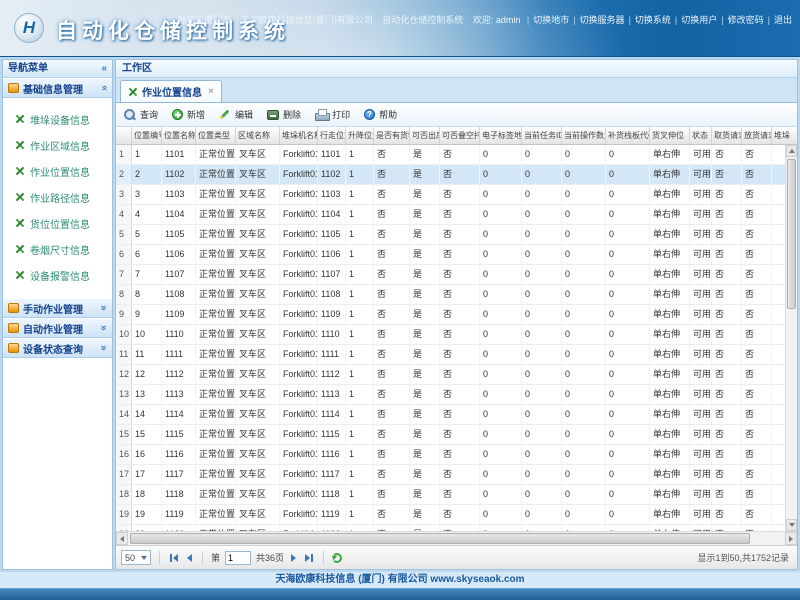 The height and width of the screenshot is (600, 800). What do you see at coordinates (124, 474) in the screenshot?
I see `table-cell: 17` at bounding box center [124, 474].